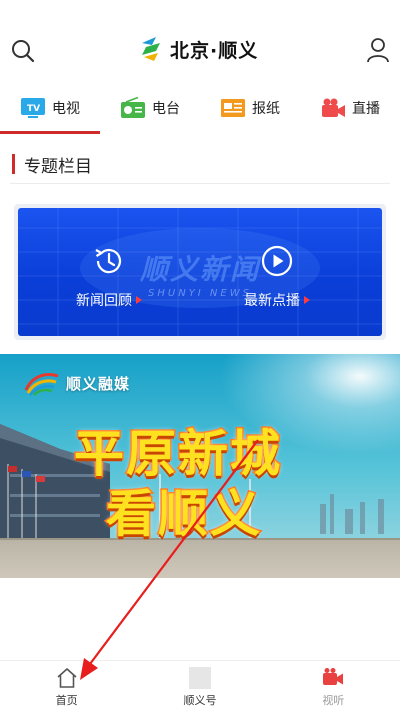 The image size is (400, 711). Describe the element at coordinates (166, 109) in the screenshot. I see `tab-radio-label: 电台` at that location.